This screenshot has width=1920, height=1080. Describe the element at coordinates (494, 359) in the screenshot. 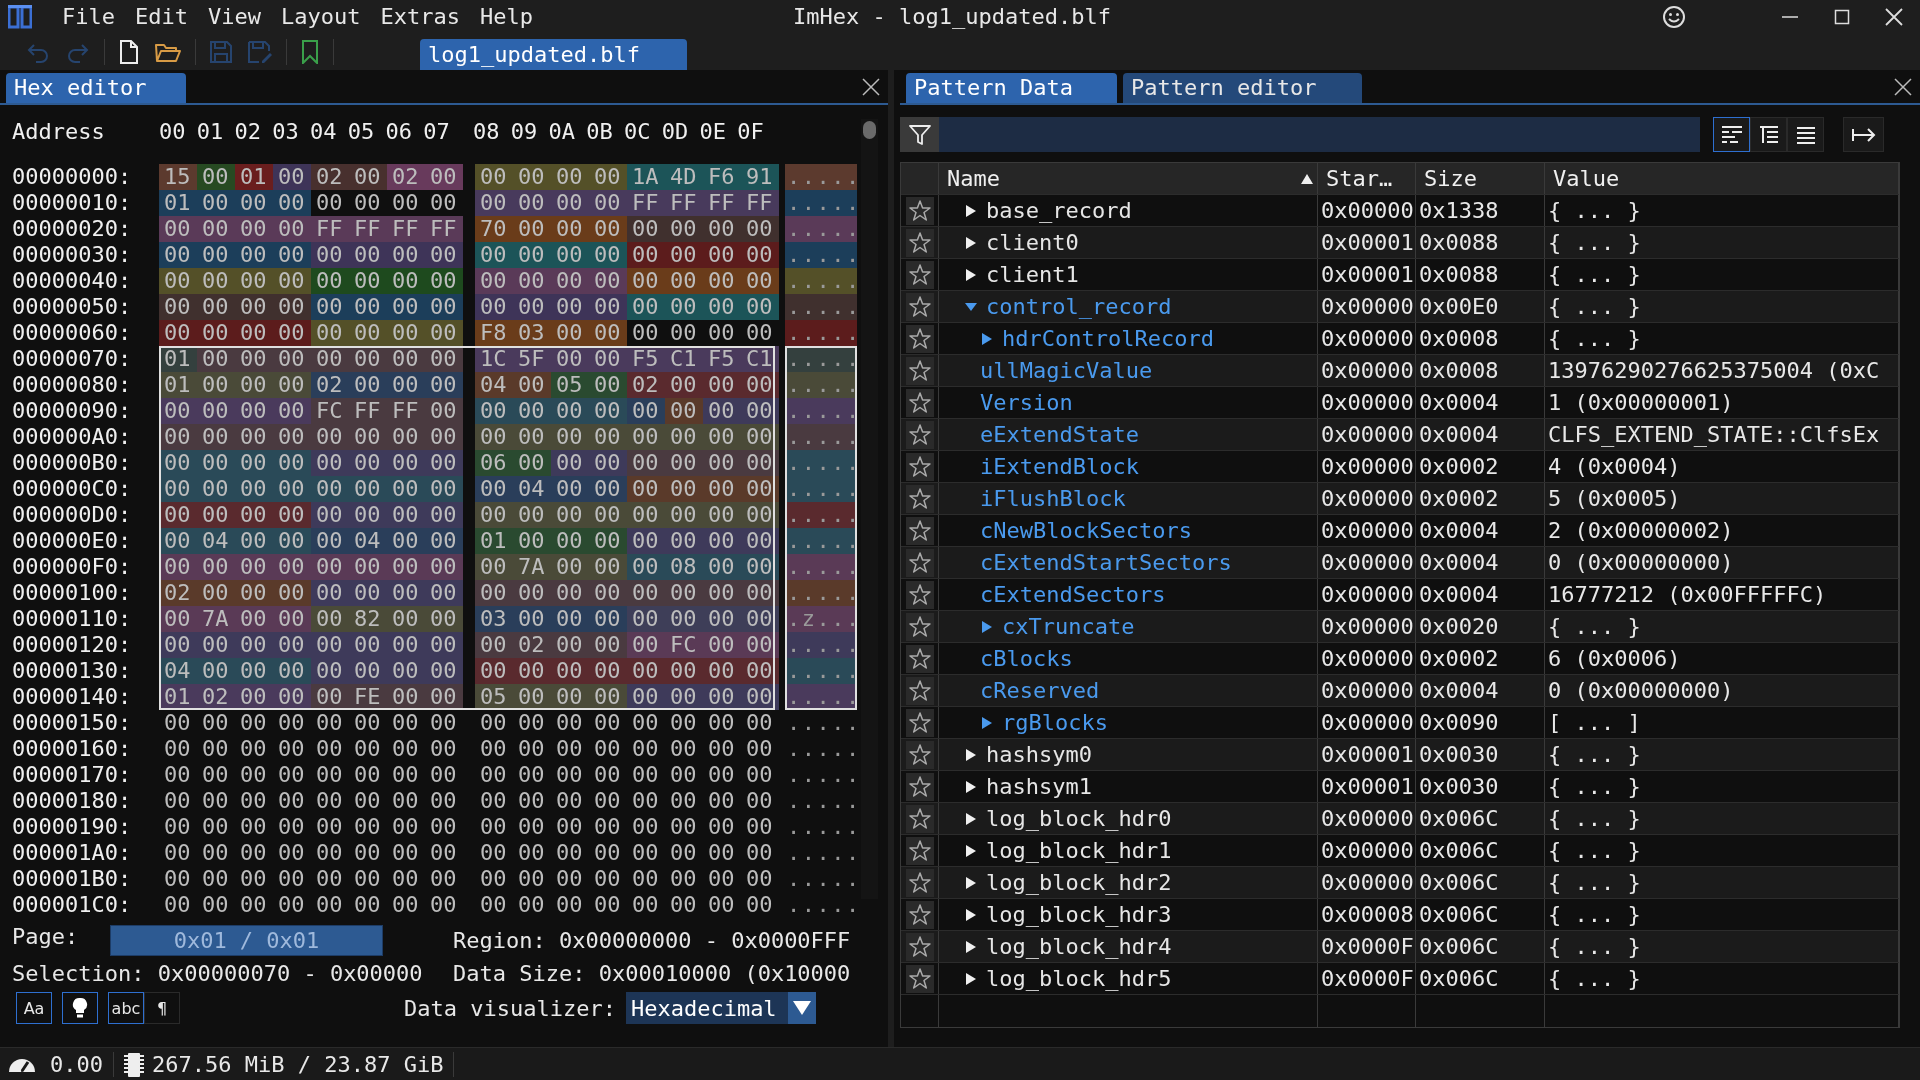

I see `hex-byte: 1C` at that location.